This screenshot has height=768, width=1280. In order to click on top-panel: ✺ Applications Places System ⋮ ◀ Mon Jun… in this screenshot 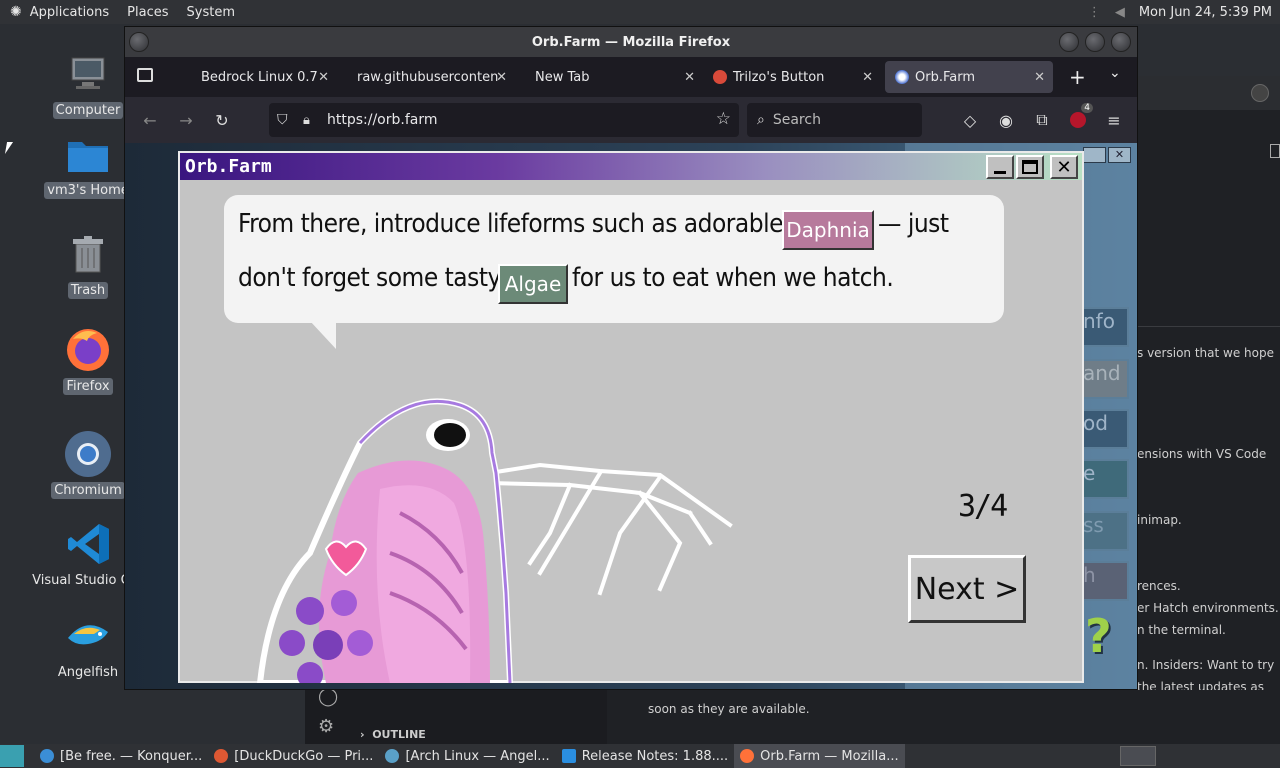, I will do `click(640, 12)`.